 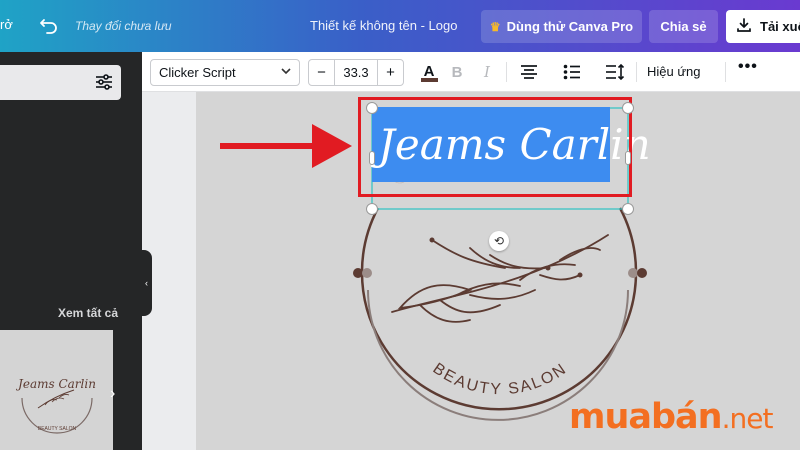 I want to click on left-dot-light, so click(x=367, y=273).